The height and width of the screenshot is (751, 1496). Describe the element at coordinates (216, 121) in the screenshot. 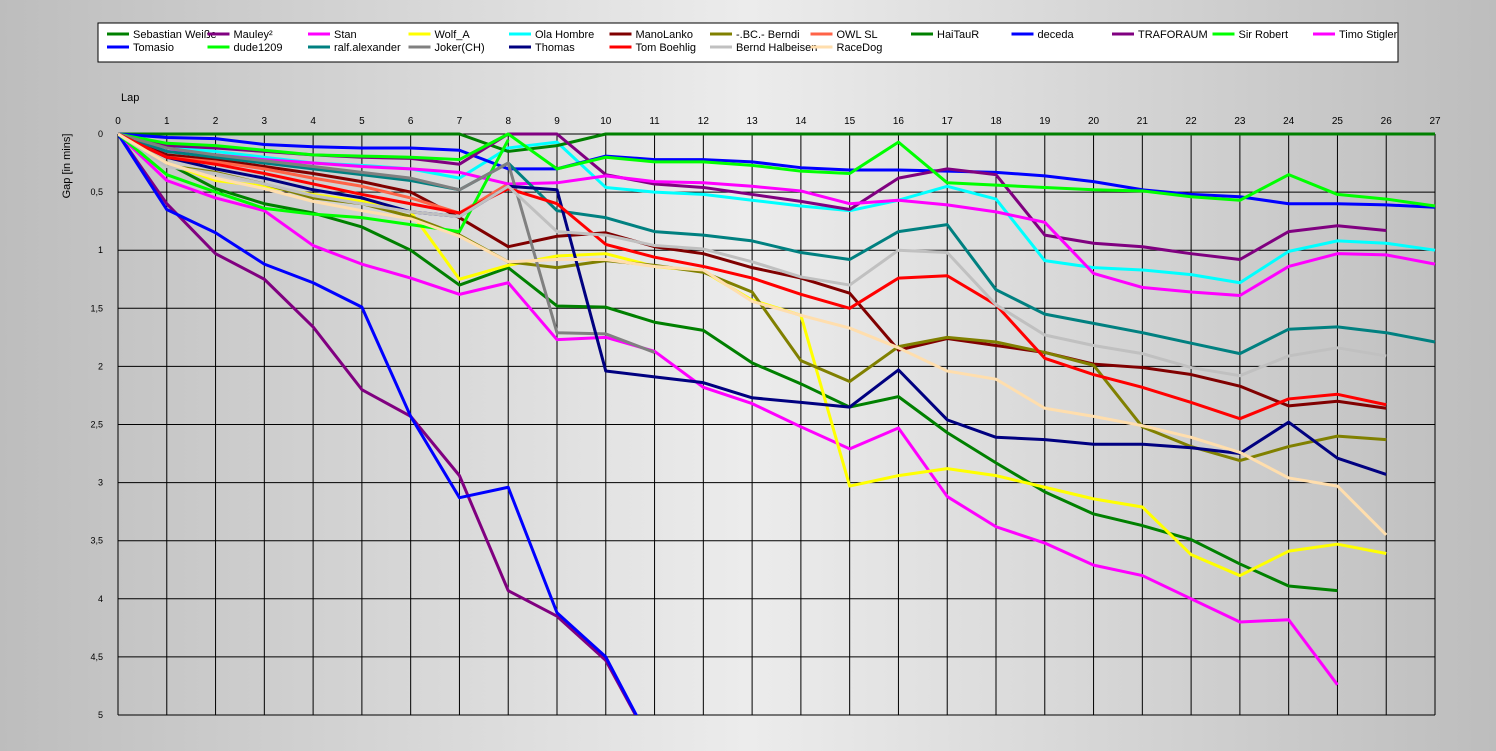

I see `x-tick-label: 2` at that location.